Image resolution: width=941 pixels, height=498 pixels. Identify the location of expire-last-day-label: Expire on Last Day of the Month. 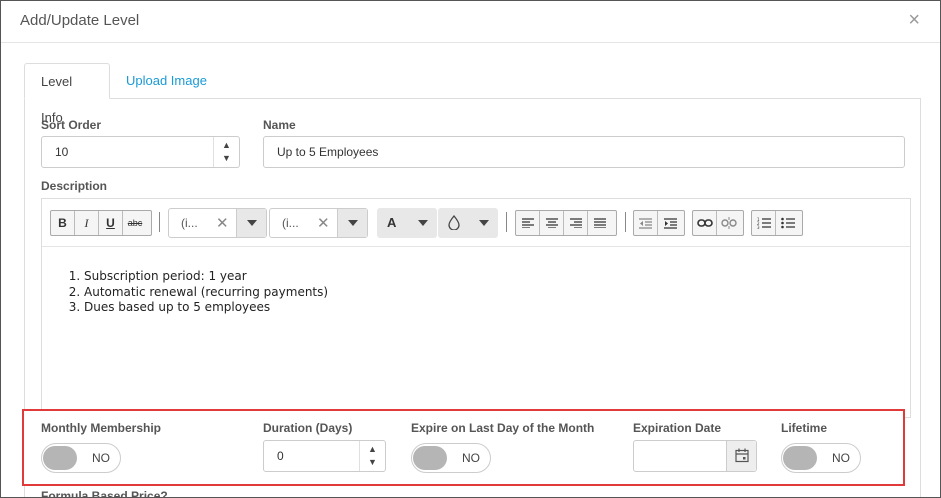
(503, 428).